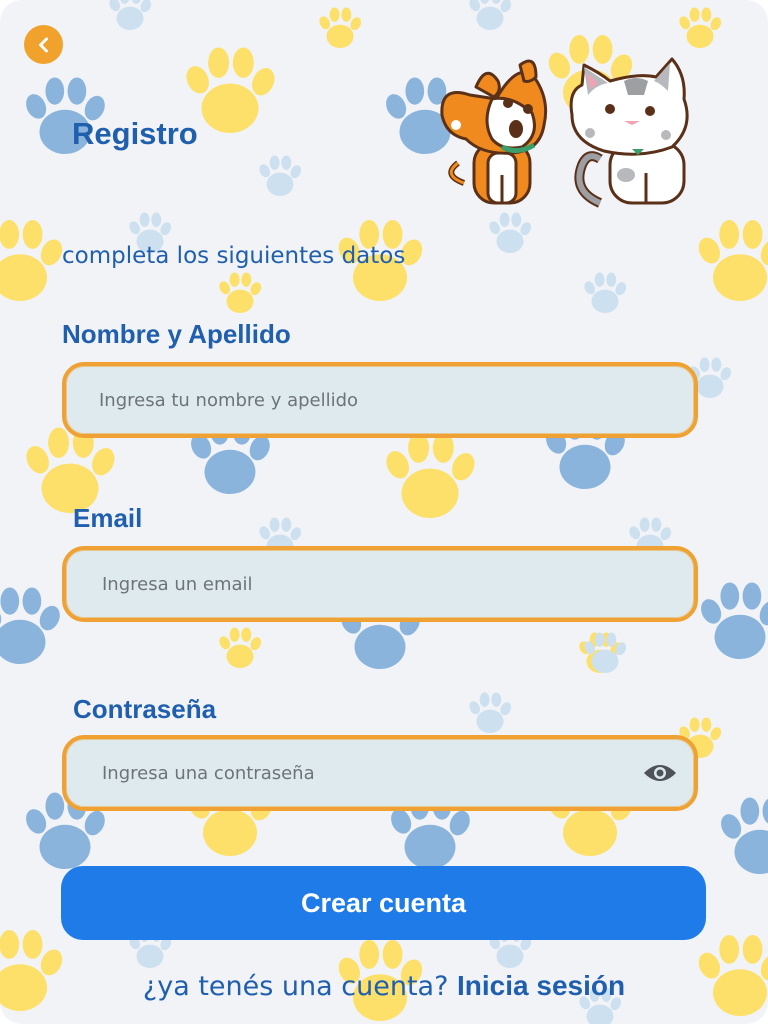  Describe the element at coordinates (108, 518) in the screenshot. I see `email-label: Email` at that location.